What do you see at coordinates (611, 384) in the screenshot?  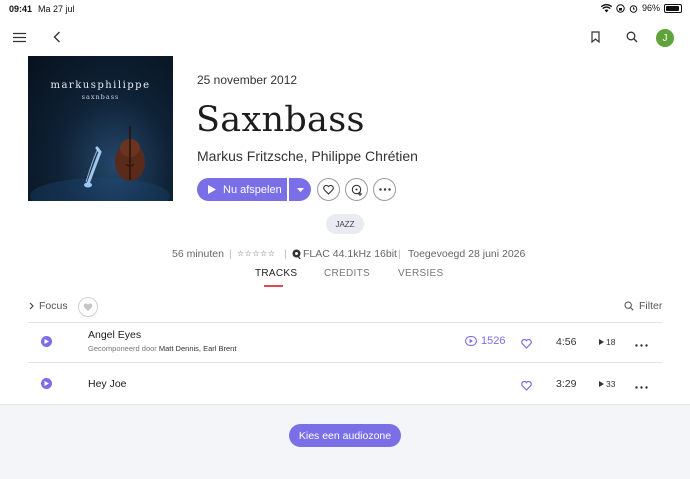 I see `track-play-count-value: 33` at bounding box center [611, 384].